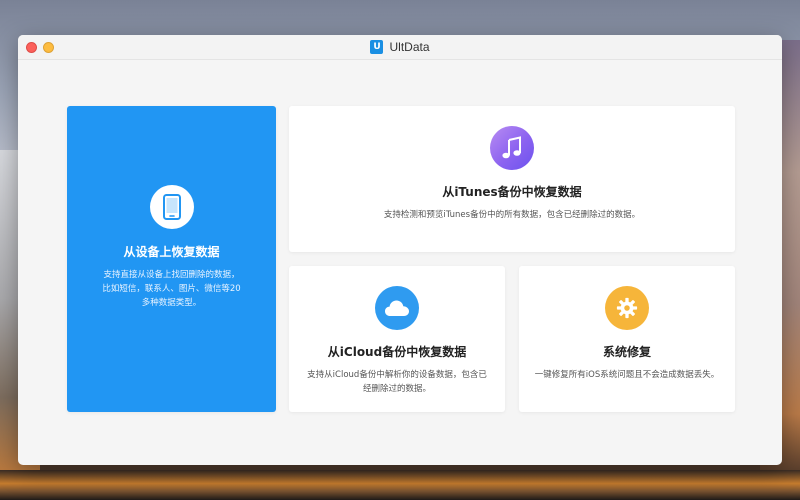  Describe the element at coordinates (377, 47) in the screenshot. I see `ultdata-logo-icon: U` at that location.